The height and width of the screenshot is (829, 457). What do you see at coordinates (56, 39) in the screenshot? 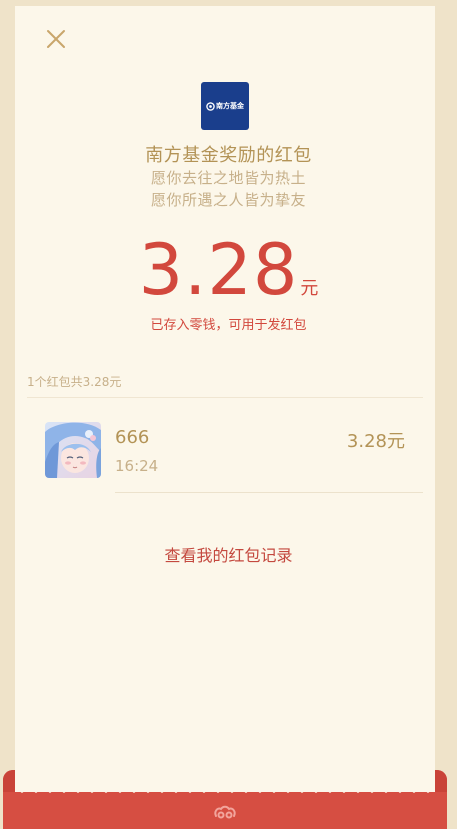
I see `close-icon` at bounding box center [56, 39].